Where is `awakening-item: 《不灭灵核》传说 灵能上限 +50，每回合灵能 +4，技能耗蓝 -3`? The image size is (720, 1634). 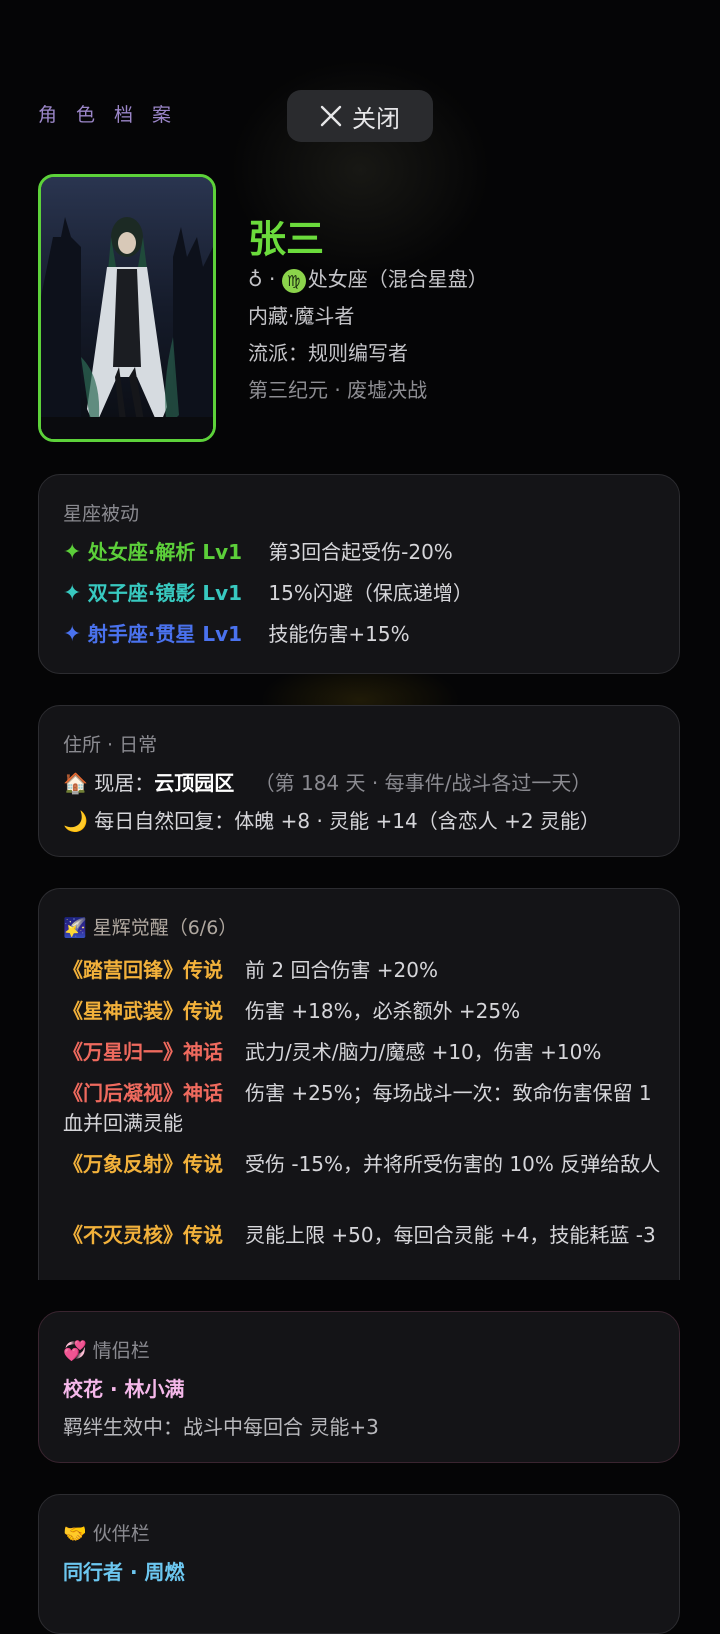
awakening-item: 《不灭灵核》传说 灵能上限 +50，每回合灵能 +4，技能耗蓝 -3 is located at coordinates (363, 1235).